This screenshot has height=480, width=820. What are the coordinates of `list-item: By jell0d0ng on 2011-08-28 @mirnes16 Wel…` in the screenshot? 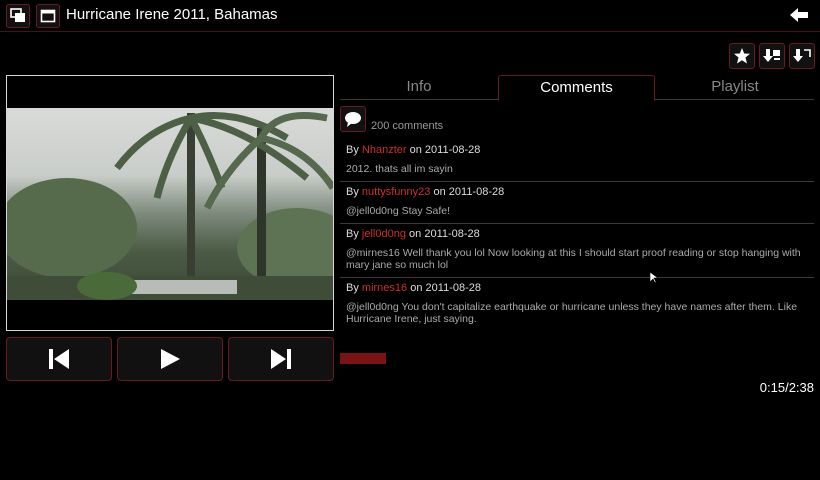 It's located at (577, 251).